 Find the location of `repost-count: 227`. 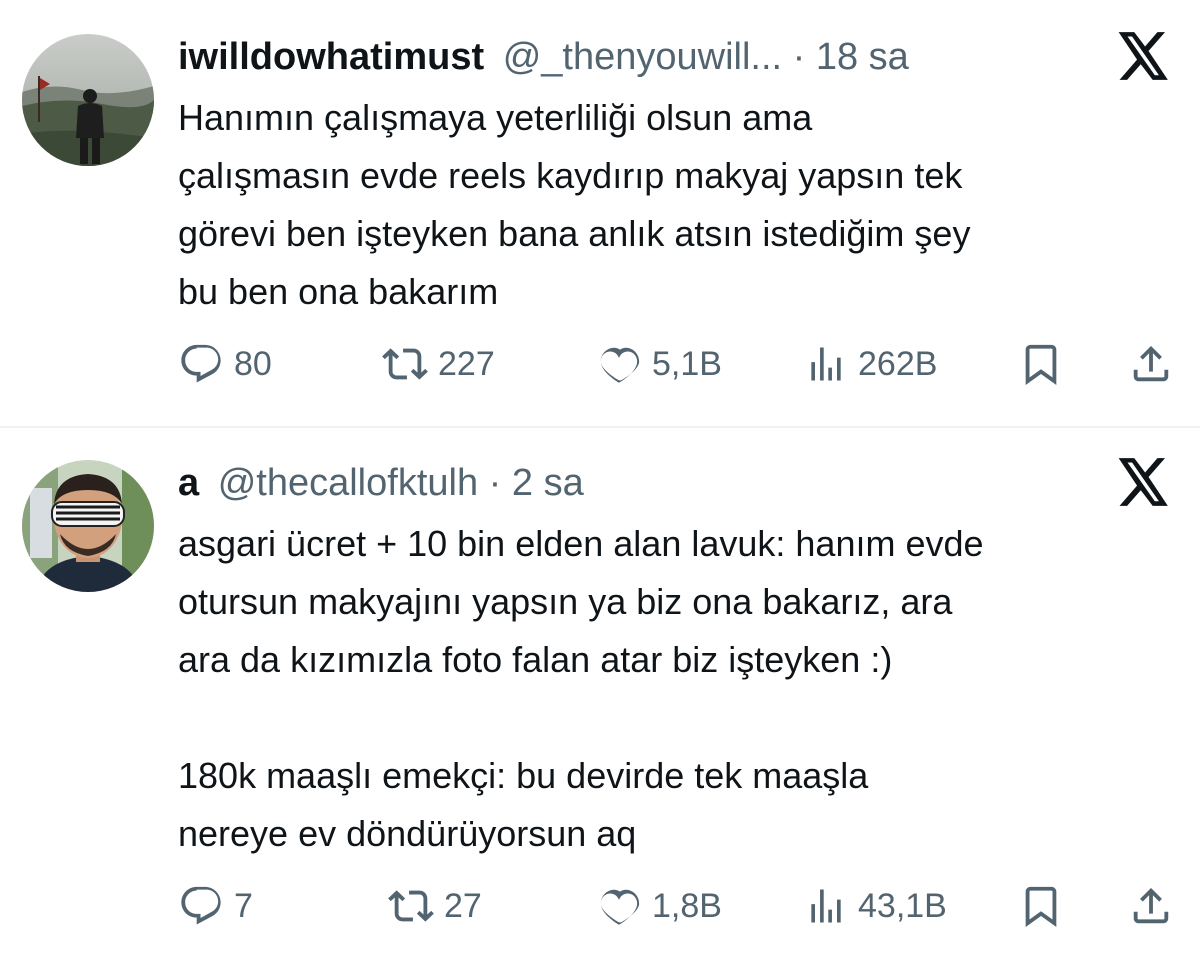

repost-count: 227 is located at coordinates (466, 363).